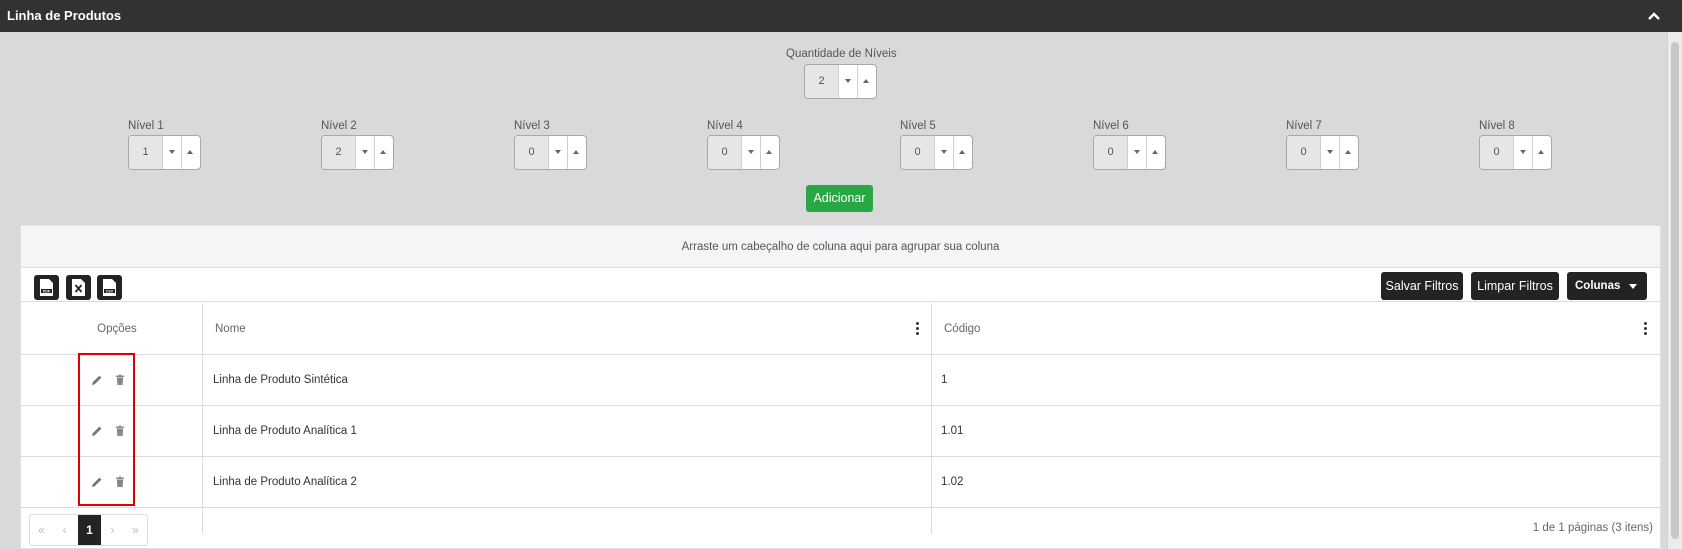 This screenshot has height=549, width=1682. I want to click on export-pdf-button: PDF, so click(46, 287).